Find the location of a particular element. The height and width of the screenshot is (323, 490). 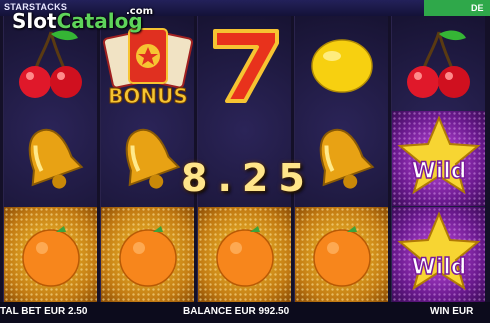

win-label: WIN EUR is located at coordinates (452, 311).